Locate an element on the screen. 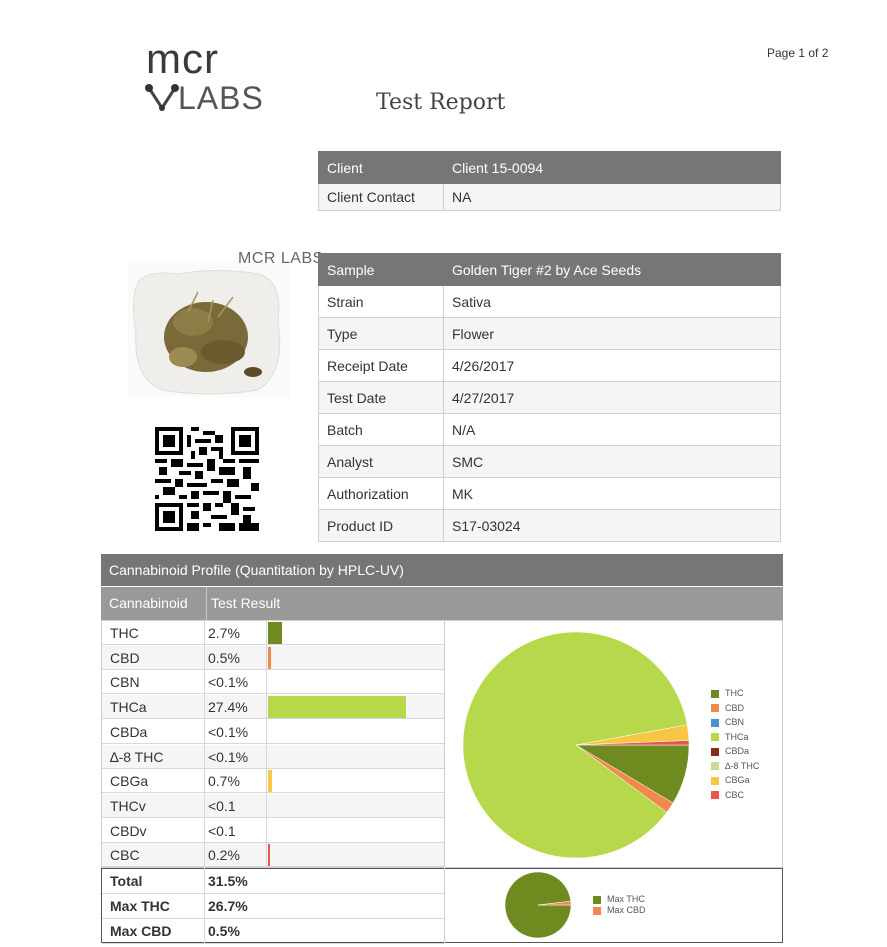  legend-item: CBGa is located at coordinates (730, 780).